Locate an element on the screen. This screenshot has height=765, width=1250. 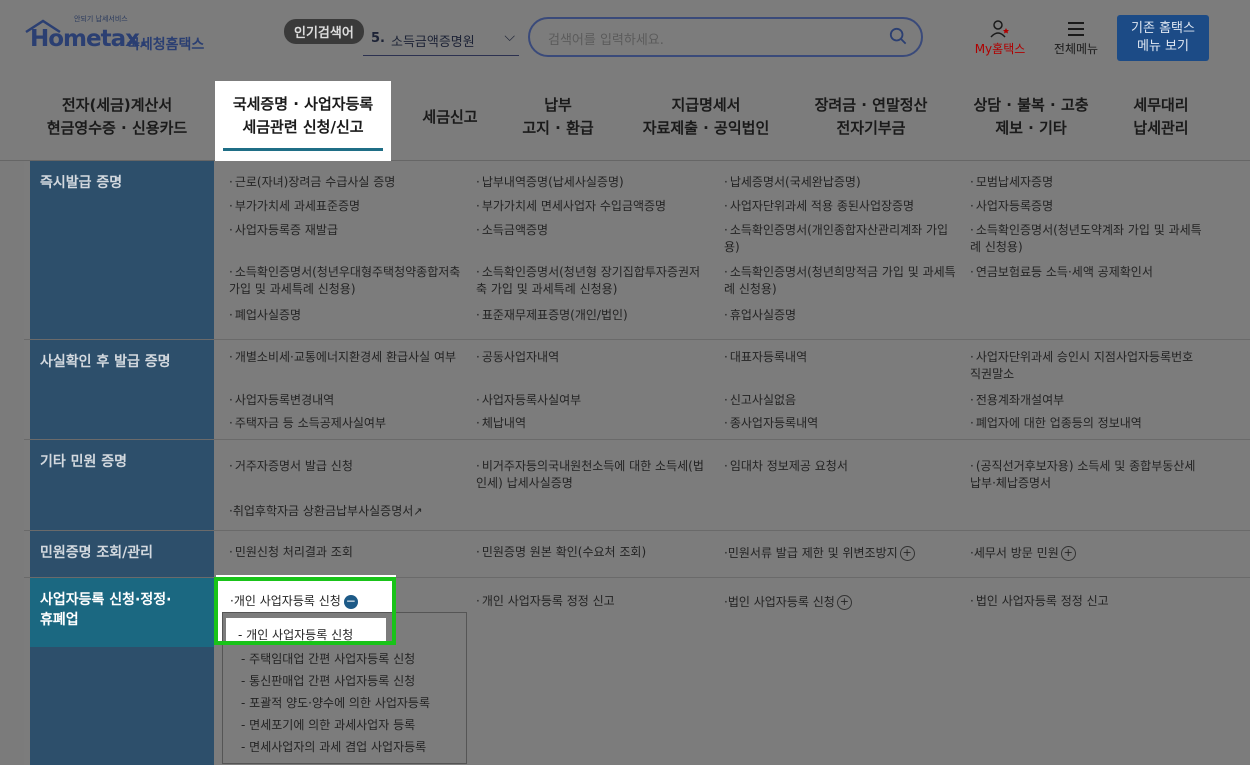
hometax-logo: 안되기 납세서비스 Hometax. 국세청홈택스 is located at coordinates (129, 38).